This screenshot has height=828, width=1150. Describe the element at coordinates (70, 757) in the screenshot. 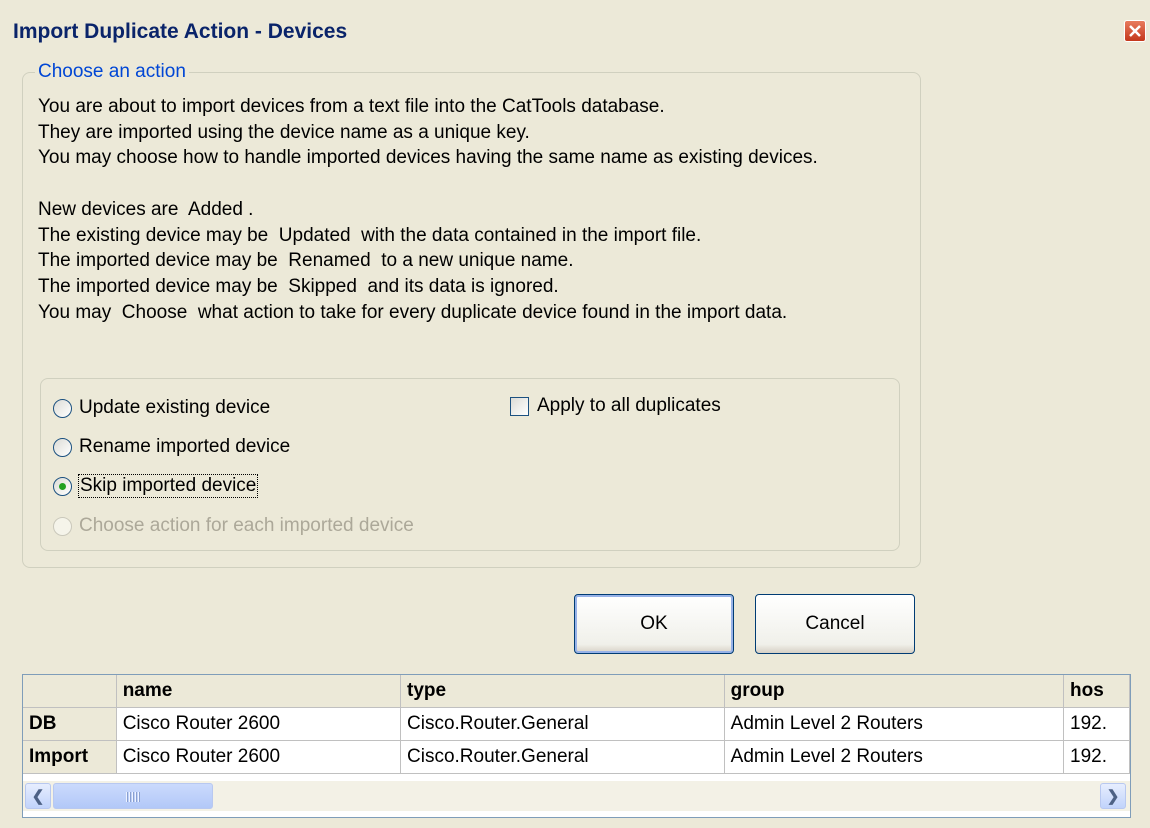

I see `row-header: Import` at that location.